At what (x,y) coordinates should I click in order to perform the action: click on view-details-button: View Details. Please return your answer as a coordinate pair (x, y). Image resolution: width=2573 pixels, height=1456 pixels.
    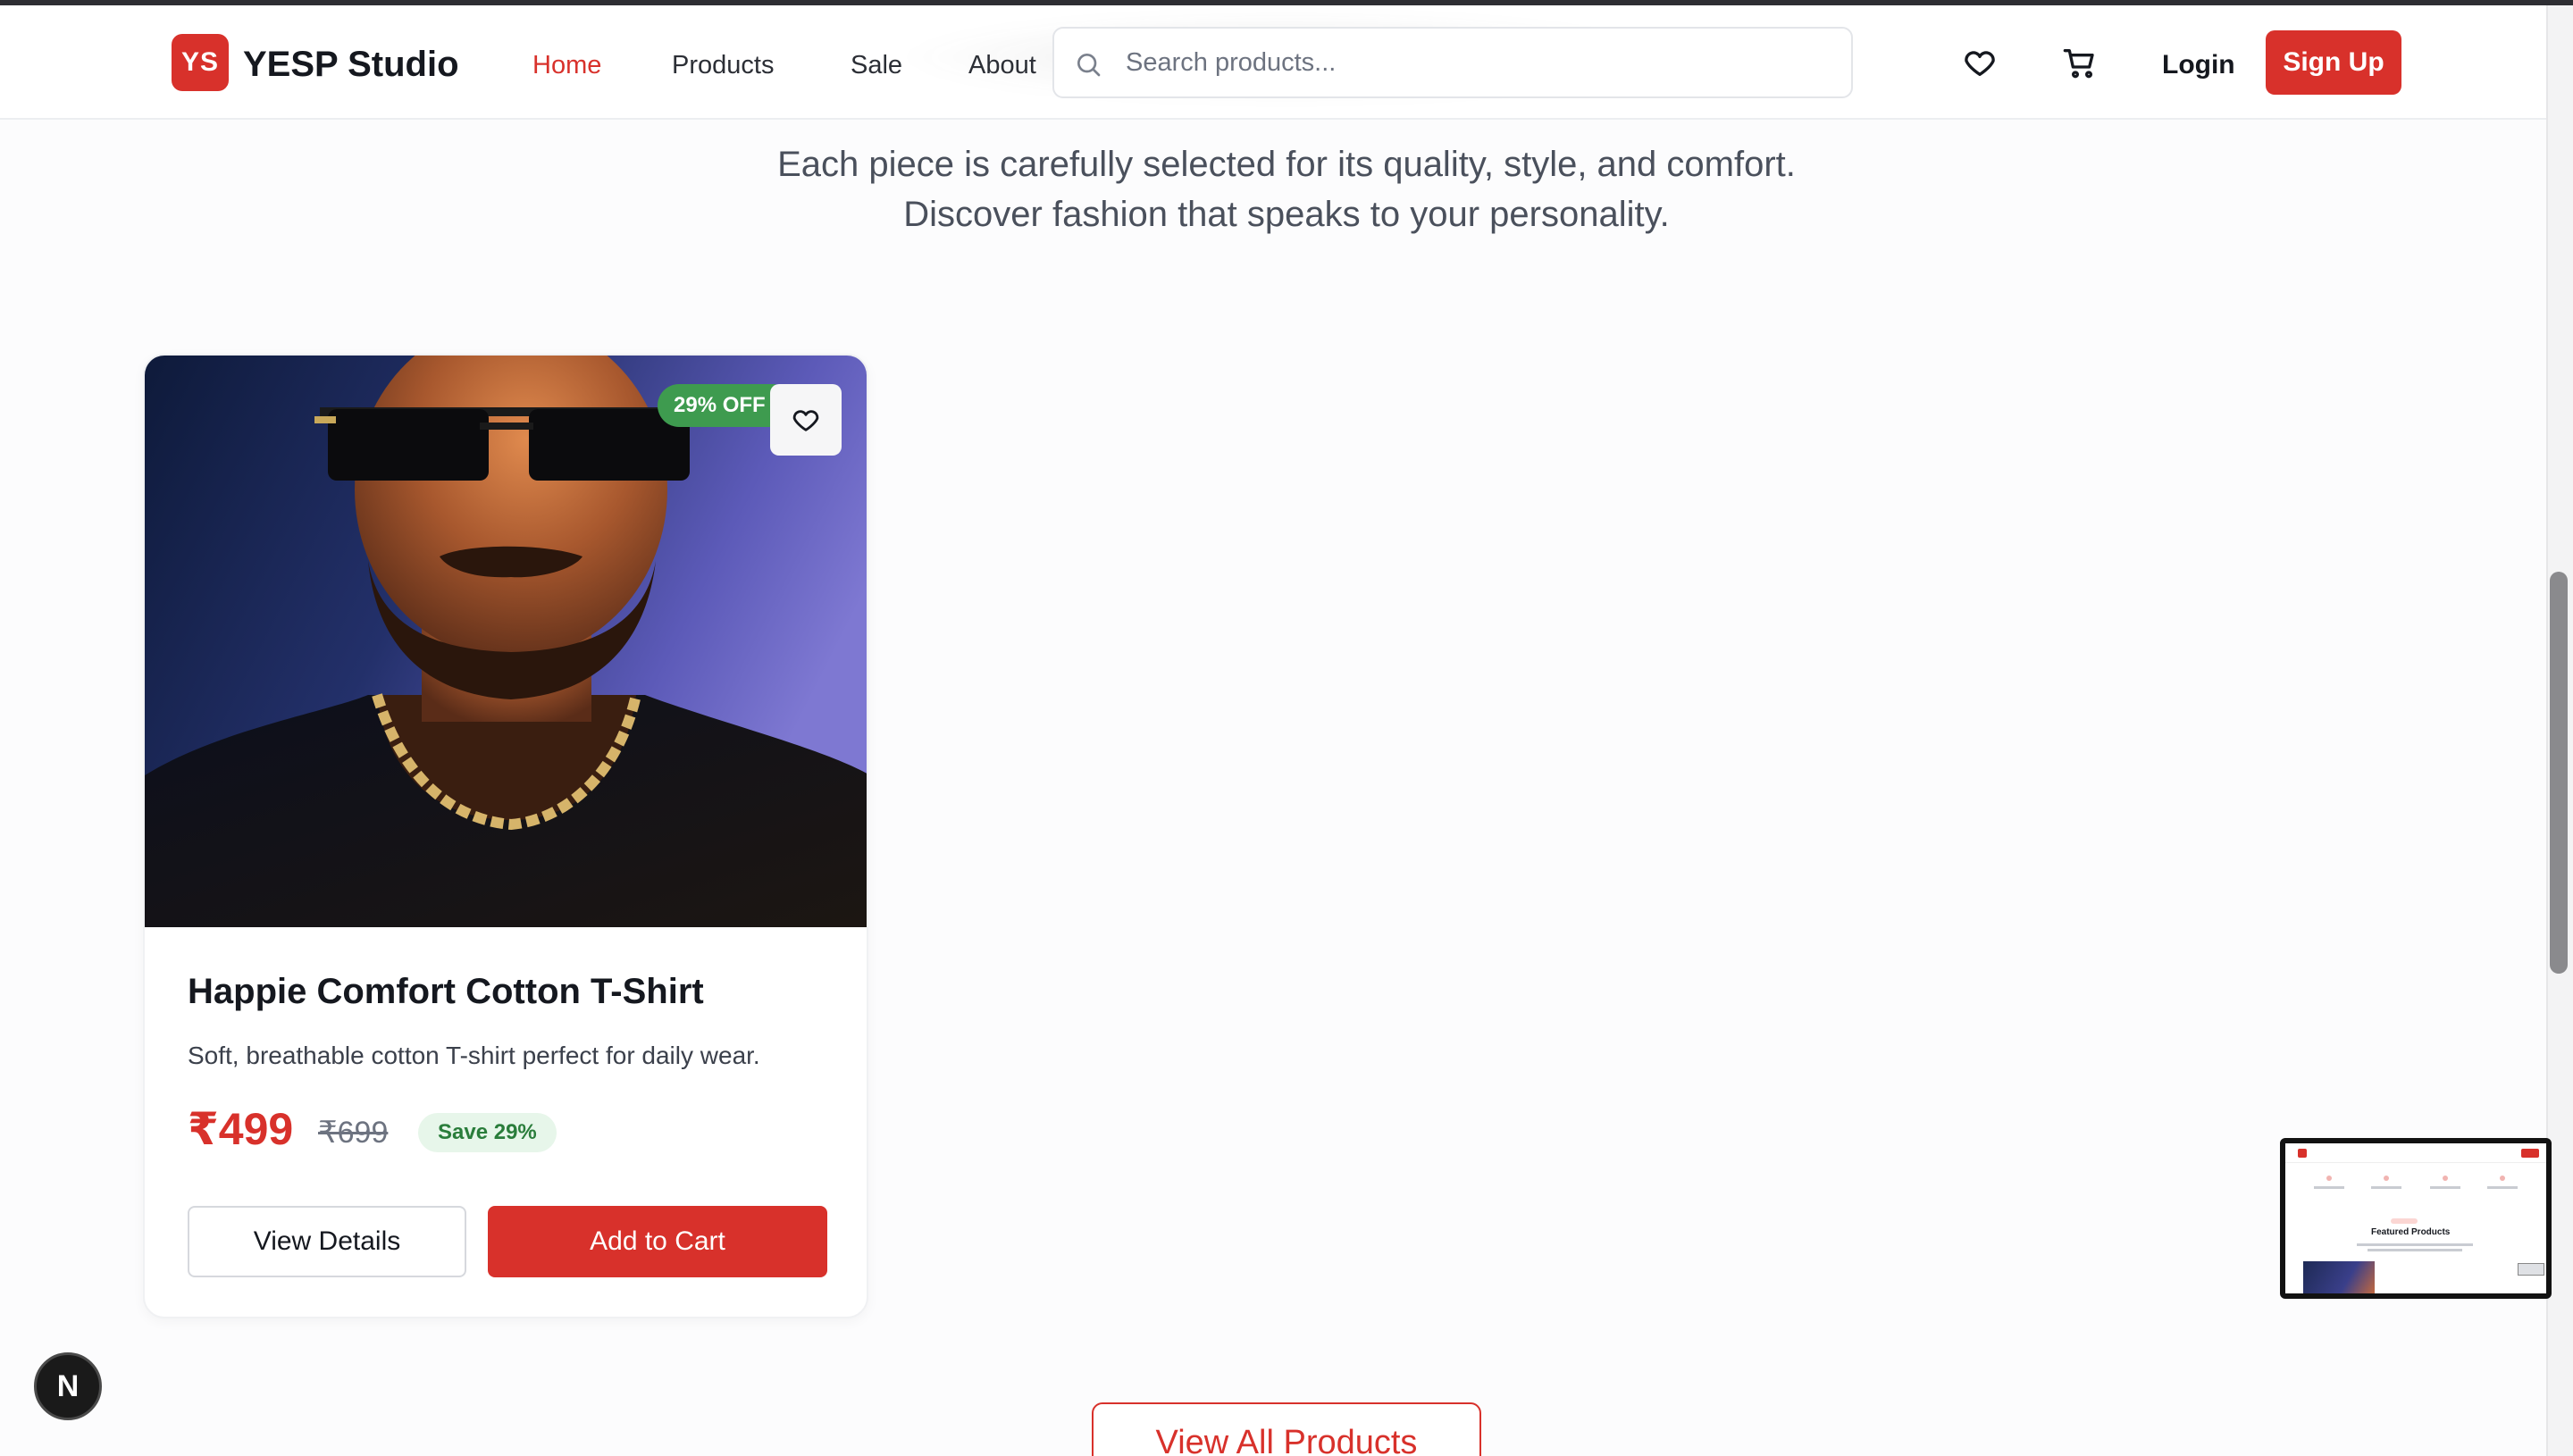
    Looking at the image, I should click on (327, 1241).